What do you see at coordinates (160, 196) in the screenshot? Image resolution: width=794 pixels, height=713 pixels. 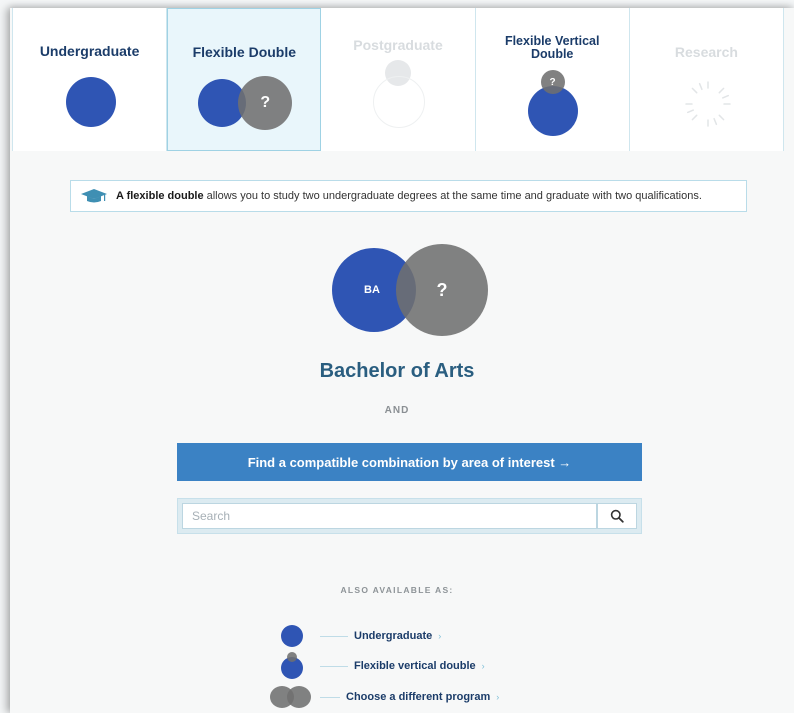 I see `info-bold-text: A flexible double` at bounding box center [160, 196].